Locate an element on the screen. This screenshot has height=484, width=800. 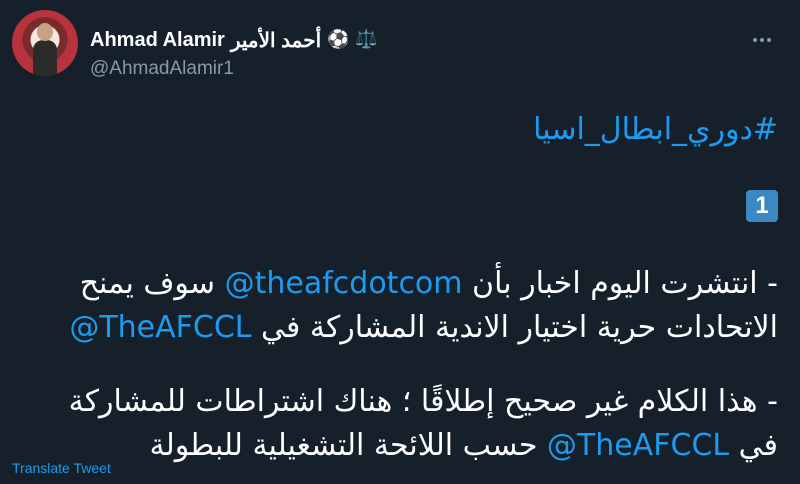
text-segment: سوف يمنح is located at coordinates (152, 283).